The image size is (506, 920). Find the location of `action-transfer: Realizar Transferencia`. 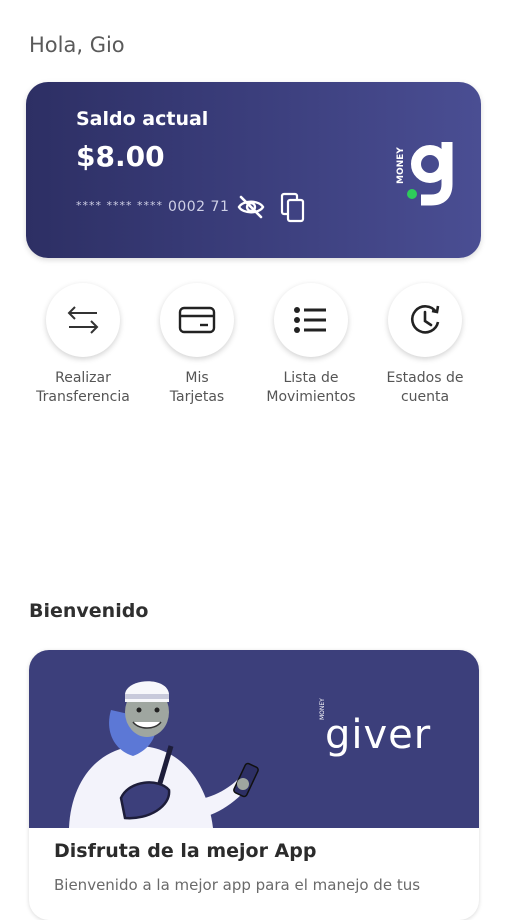

action-transfer: Realizar Transferencia is located at coordinates (83, 345).